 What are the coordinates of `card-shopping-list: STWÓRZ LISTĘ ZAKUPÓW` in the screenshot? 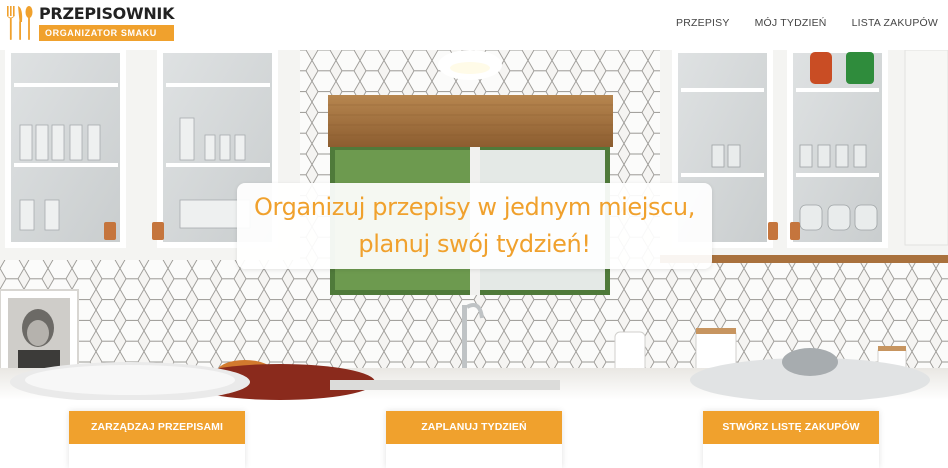 It's located at (791, 439).